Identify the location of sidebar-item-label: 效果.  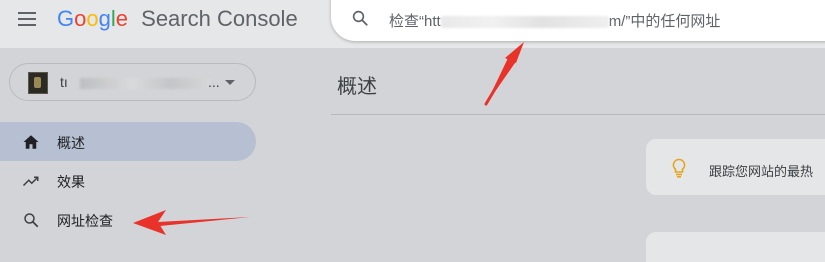
(71, 182).